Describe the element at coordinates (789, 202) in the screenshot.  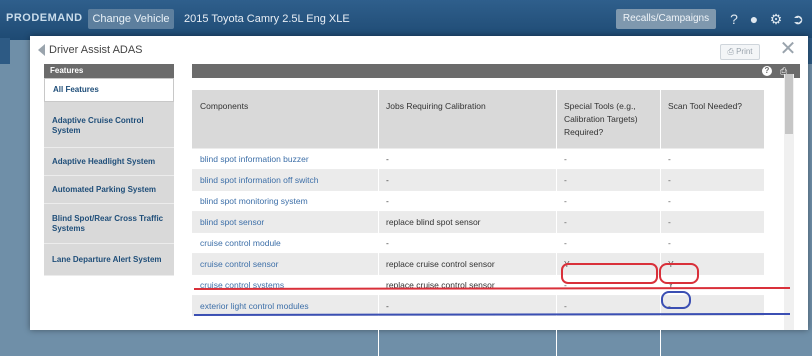
I see `modal-scrollbar` at that location.